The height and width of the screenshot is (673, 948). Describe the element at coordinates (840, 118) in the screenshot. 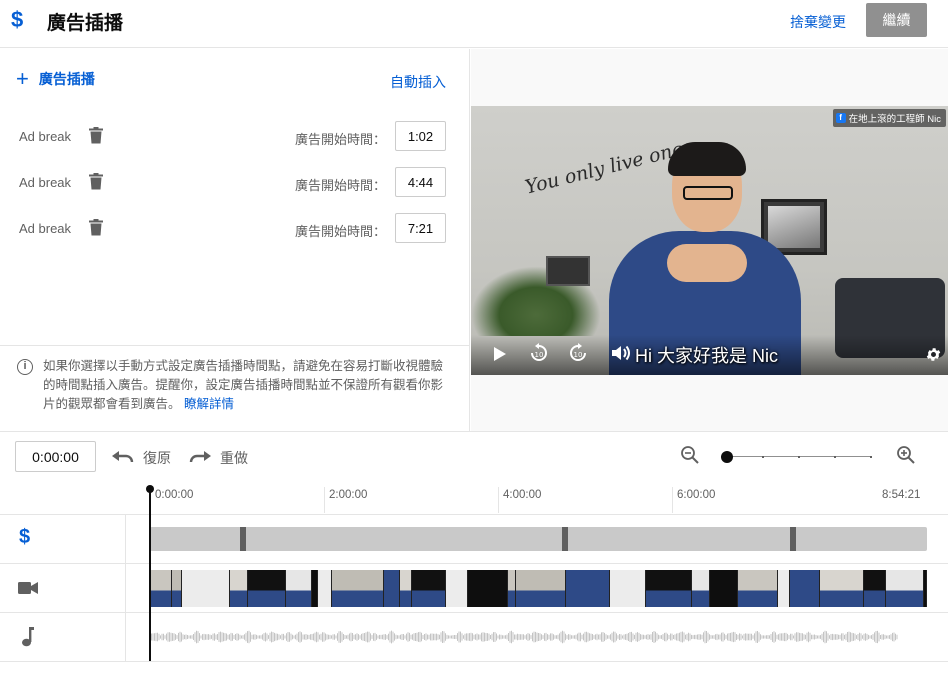

I see `facebook-icon: f` at that location.